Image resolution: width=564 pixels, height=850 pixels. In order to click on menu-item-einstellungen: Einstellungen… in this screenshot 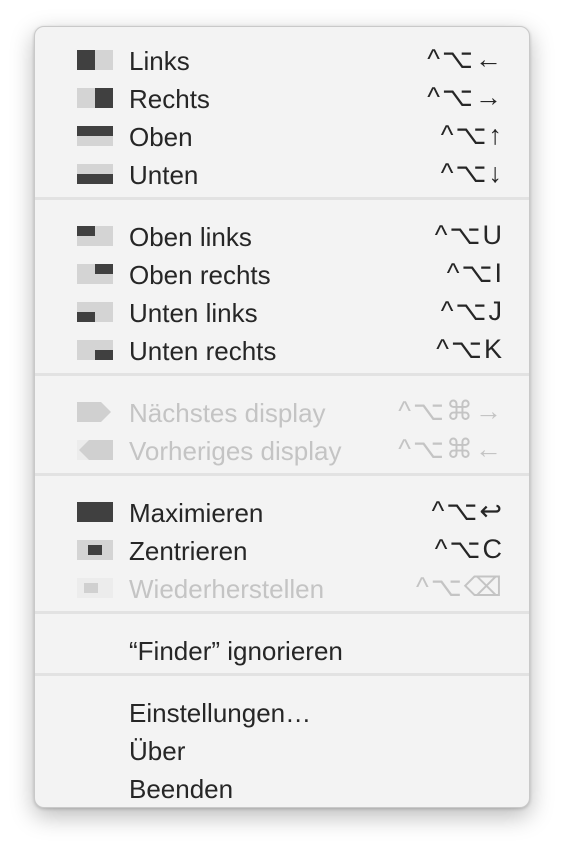, I will do `click(282, 711)`.